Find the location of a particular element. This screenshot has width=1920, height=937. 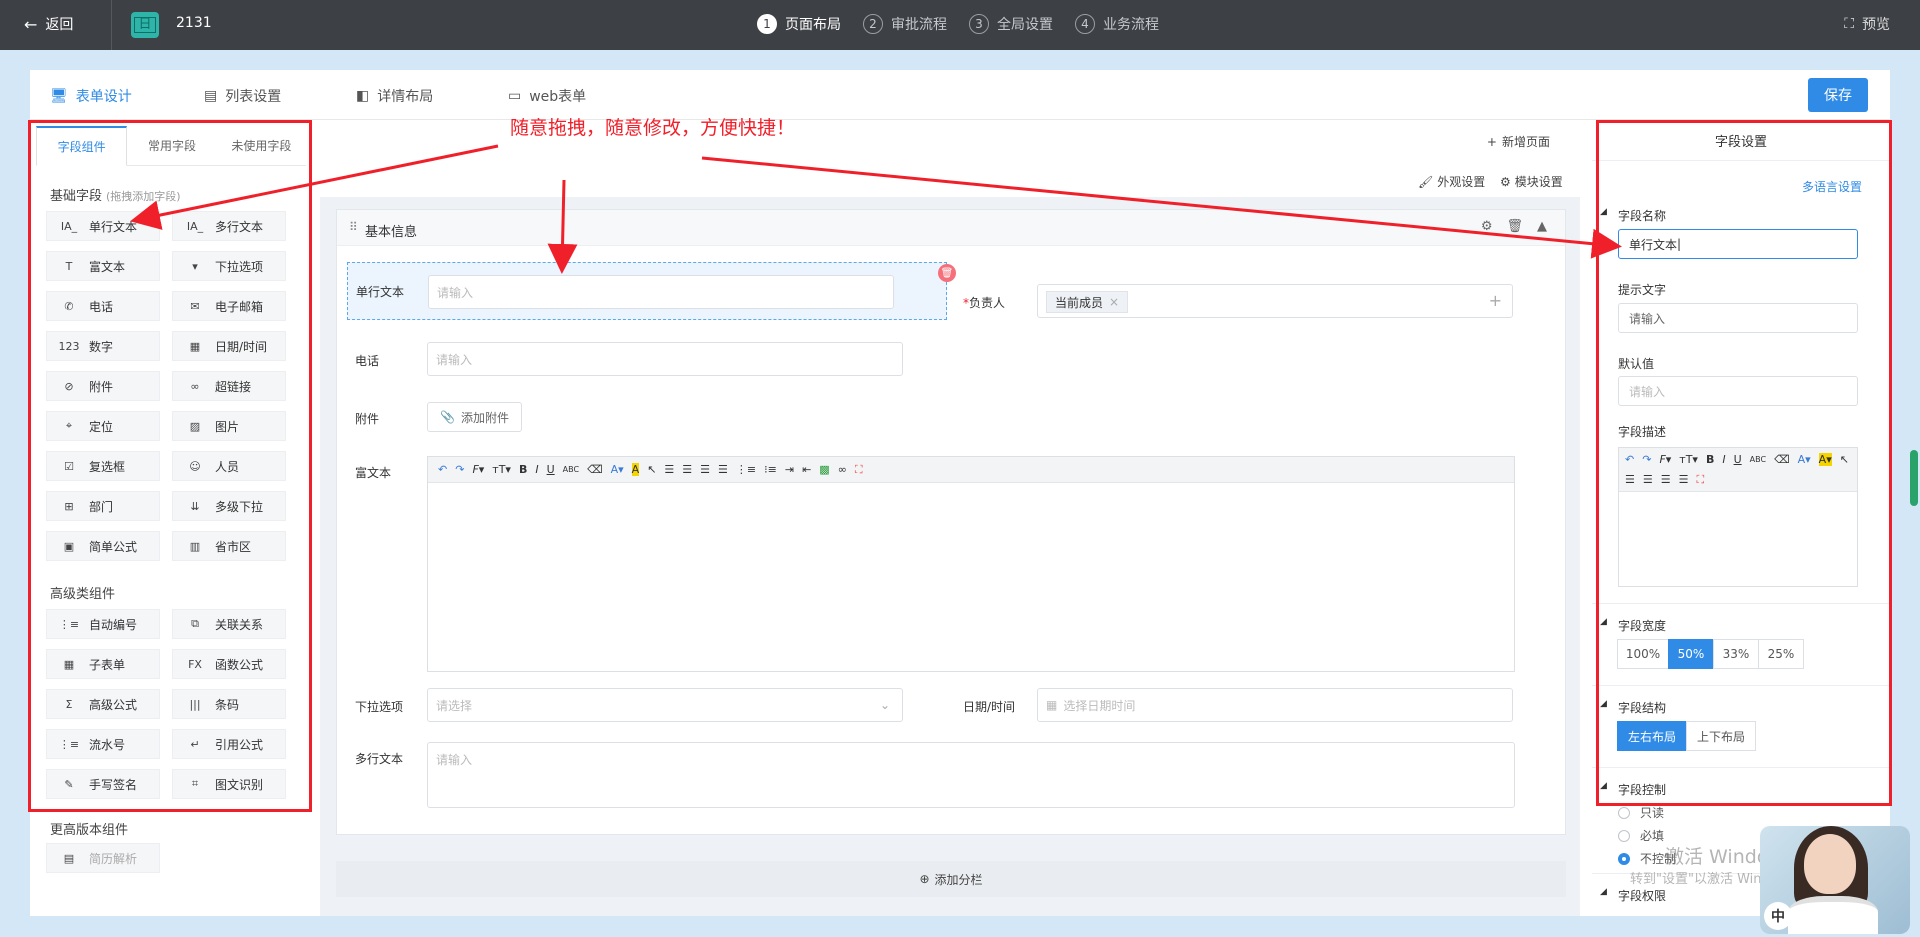

add-attachment-button: 📎 添加附件 is located at coordinates (474, 417).